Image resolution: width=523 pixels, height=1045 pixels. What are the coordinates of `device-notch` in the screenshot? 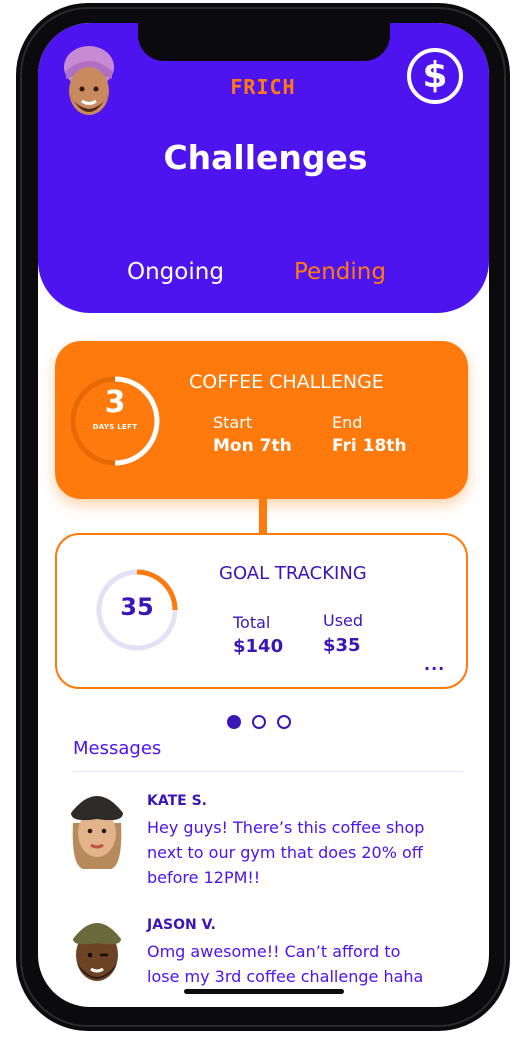 It's located at (264, 42).